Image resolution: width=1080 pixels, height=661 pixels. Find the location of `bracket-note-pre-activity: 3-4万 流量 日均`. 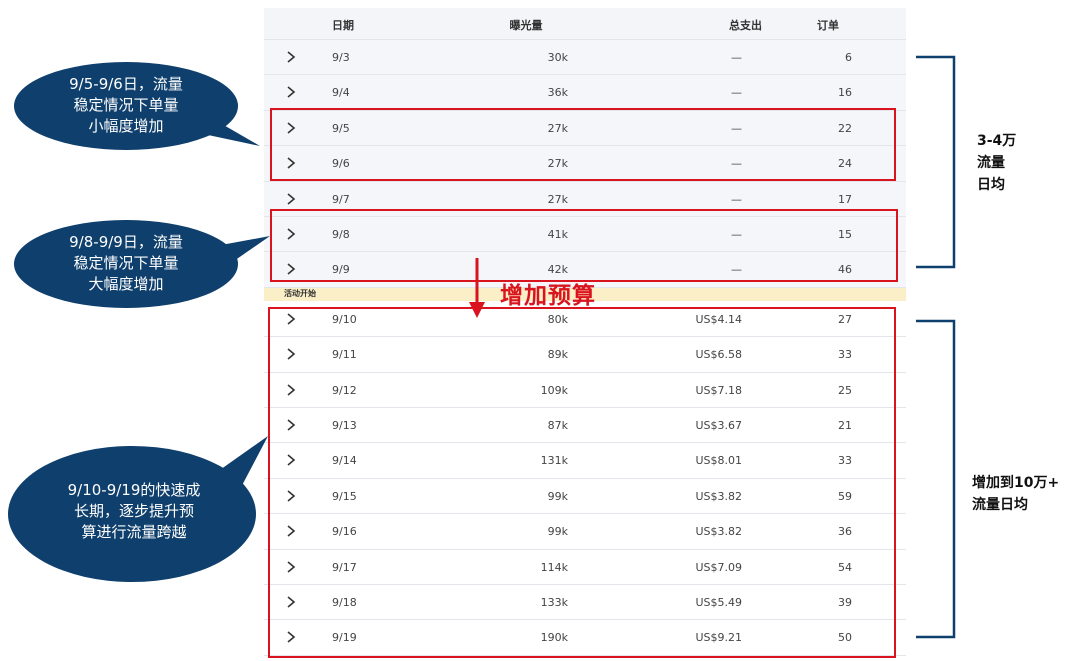

bracket-note-pre-activity: 3-4万 流量 日均 is located at coordinates (1022, 163).